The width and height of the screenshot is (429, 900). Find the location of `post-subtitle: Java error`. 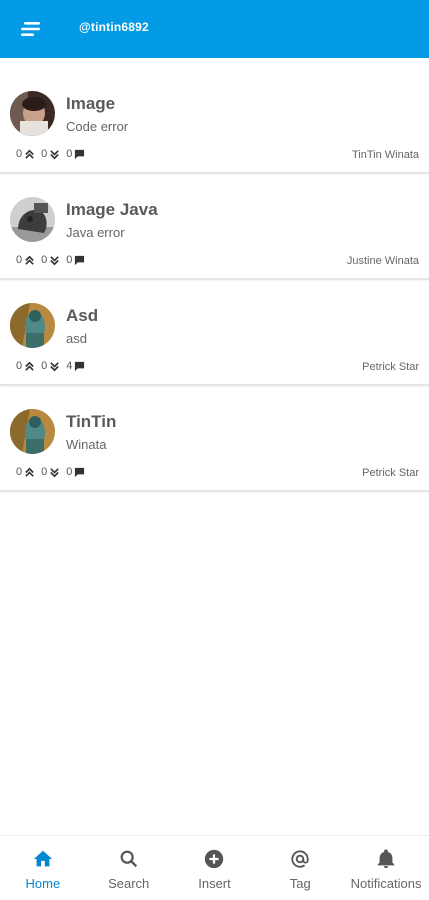

post-subtitle: Java error is located at coordinates (95, 232).